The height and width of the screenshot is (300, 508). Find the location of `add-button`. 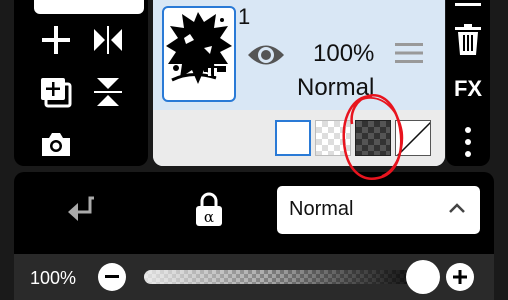

add-button is located at coordinates (56, 40).